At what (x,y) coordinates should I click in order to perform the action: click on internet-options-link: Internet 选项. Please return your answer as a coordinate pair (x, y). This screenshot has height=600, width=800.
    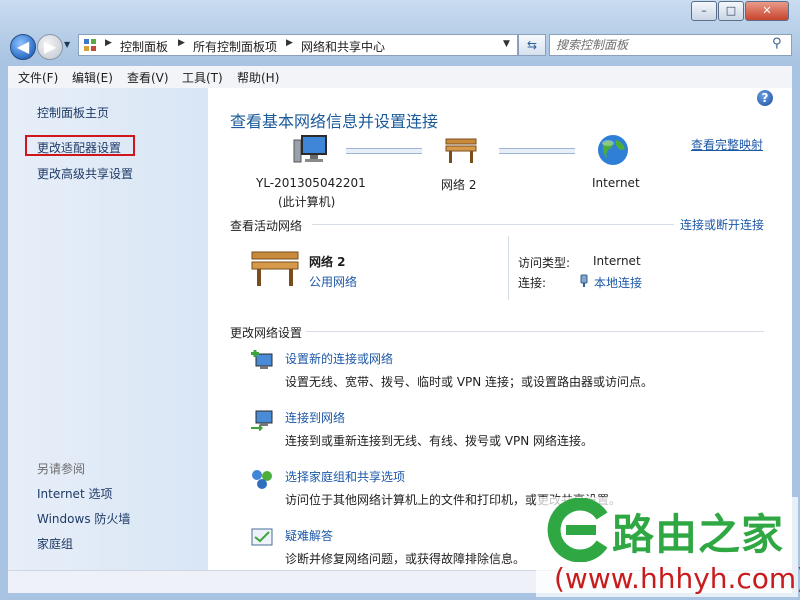
    Looking at the image, I should click on (74, 493).